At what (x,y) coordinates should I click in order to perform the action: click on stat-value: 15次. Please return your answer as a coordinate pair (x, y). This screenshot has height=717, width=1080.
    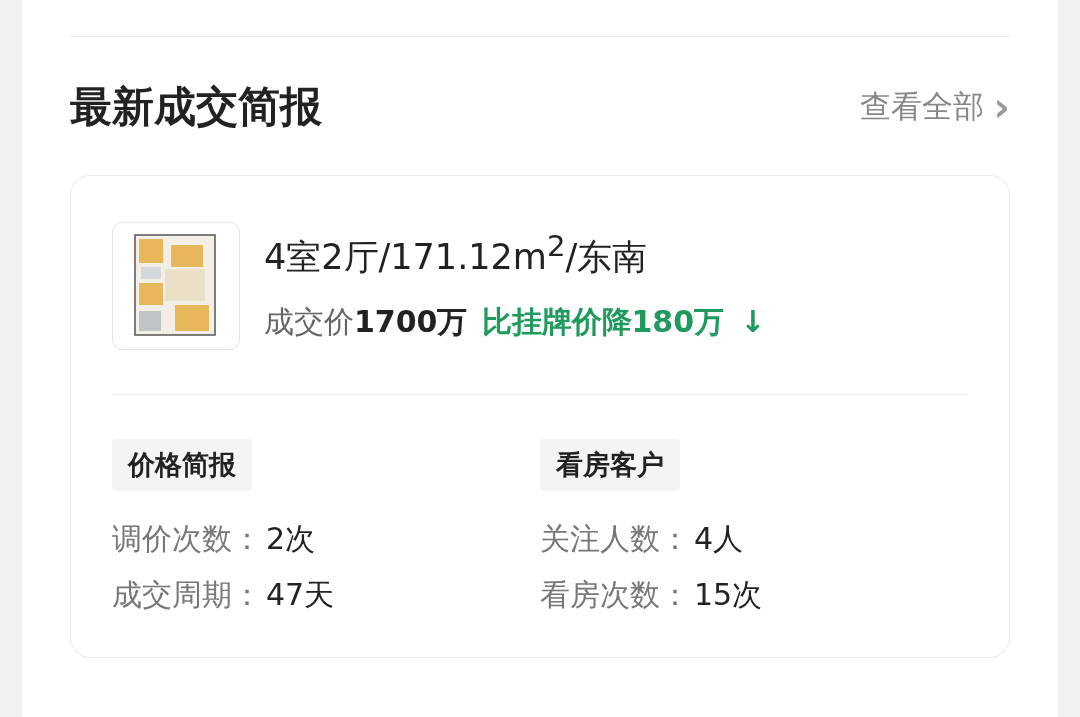
    Looking at the image, I should click on (728, 594).